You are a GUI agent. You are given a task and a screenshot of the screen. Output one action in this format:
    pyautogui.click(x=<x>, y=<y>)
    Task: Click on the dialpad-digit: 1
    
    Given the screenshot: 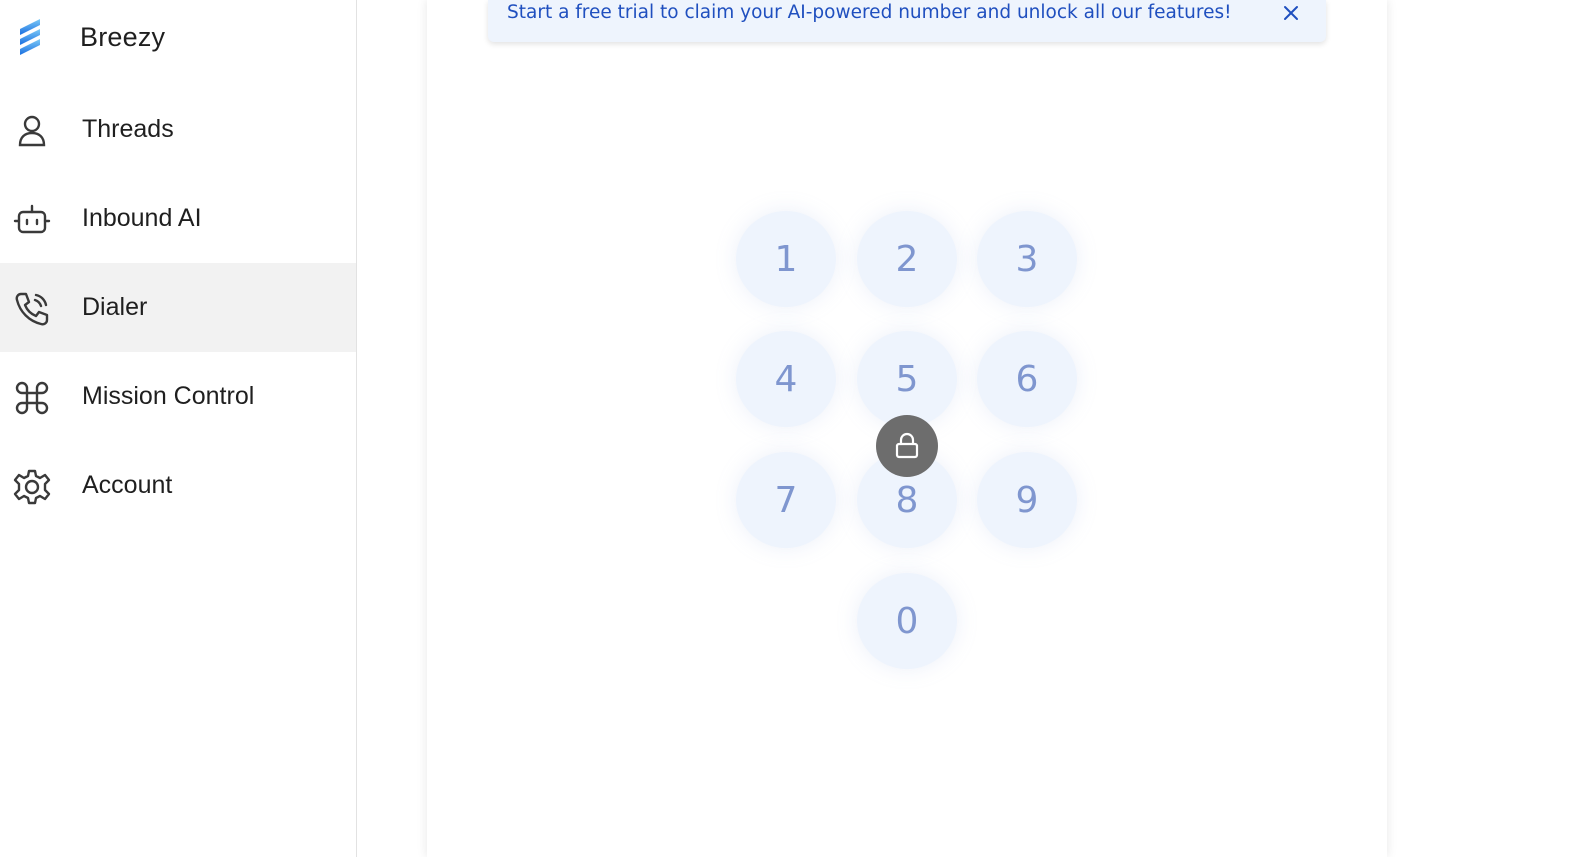 What is the action you would take?
    pyautogui.click(x=786, y=259)
    